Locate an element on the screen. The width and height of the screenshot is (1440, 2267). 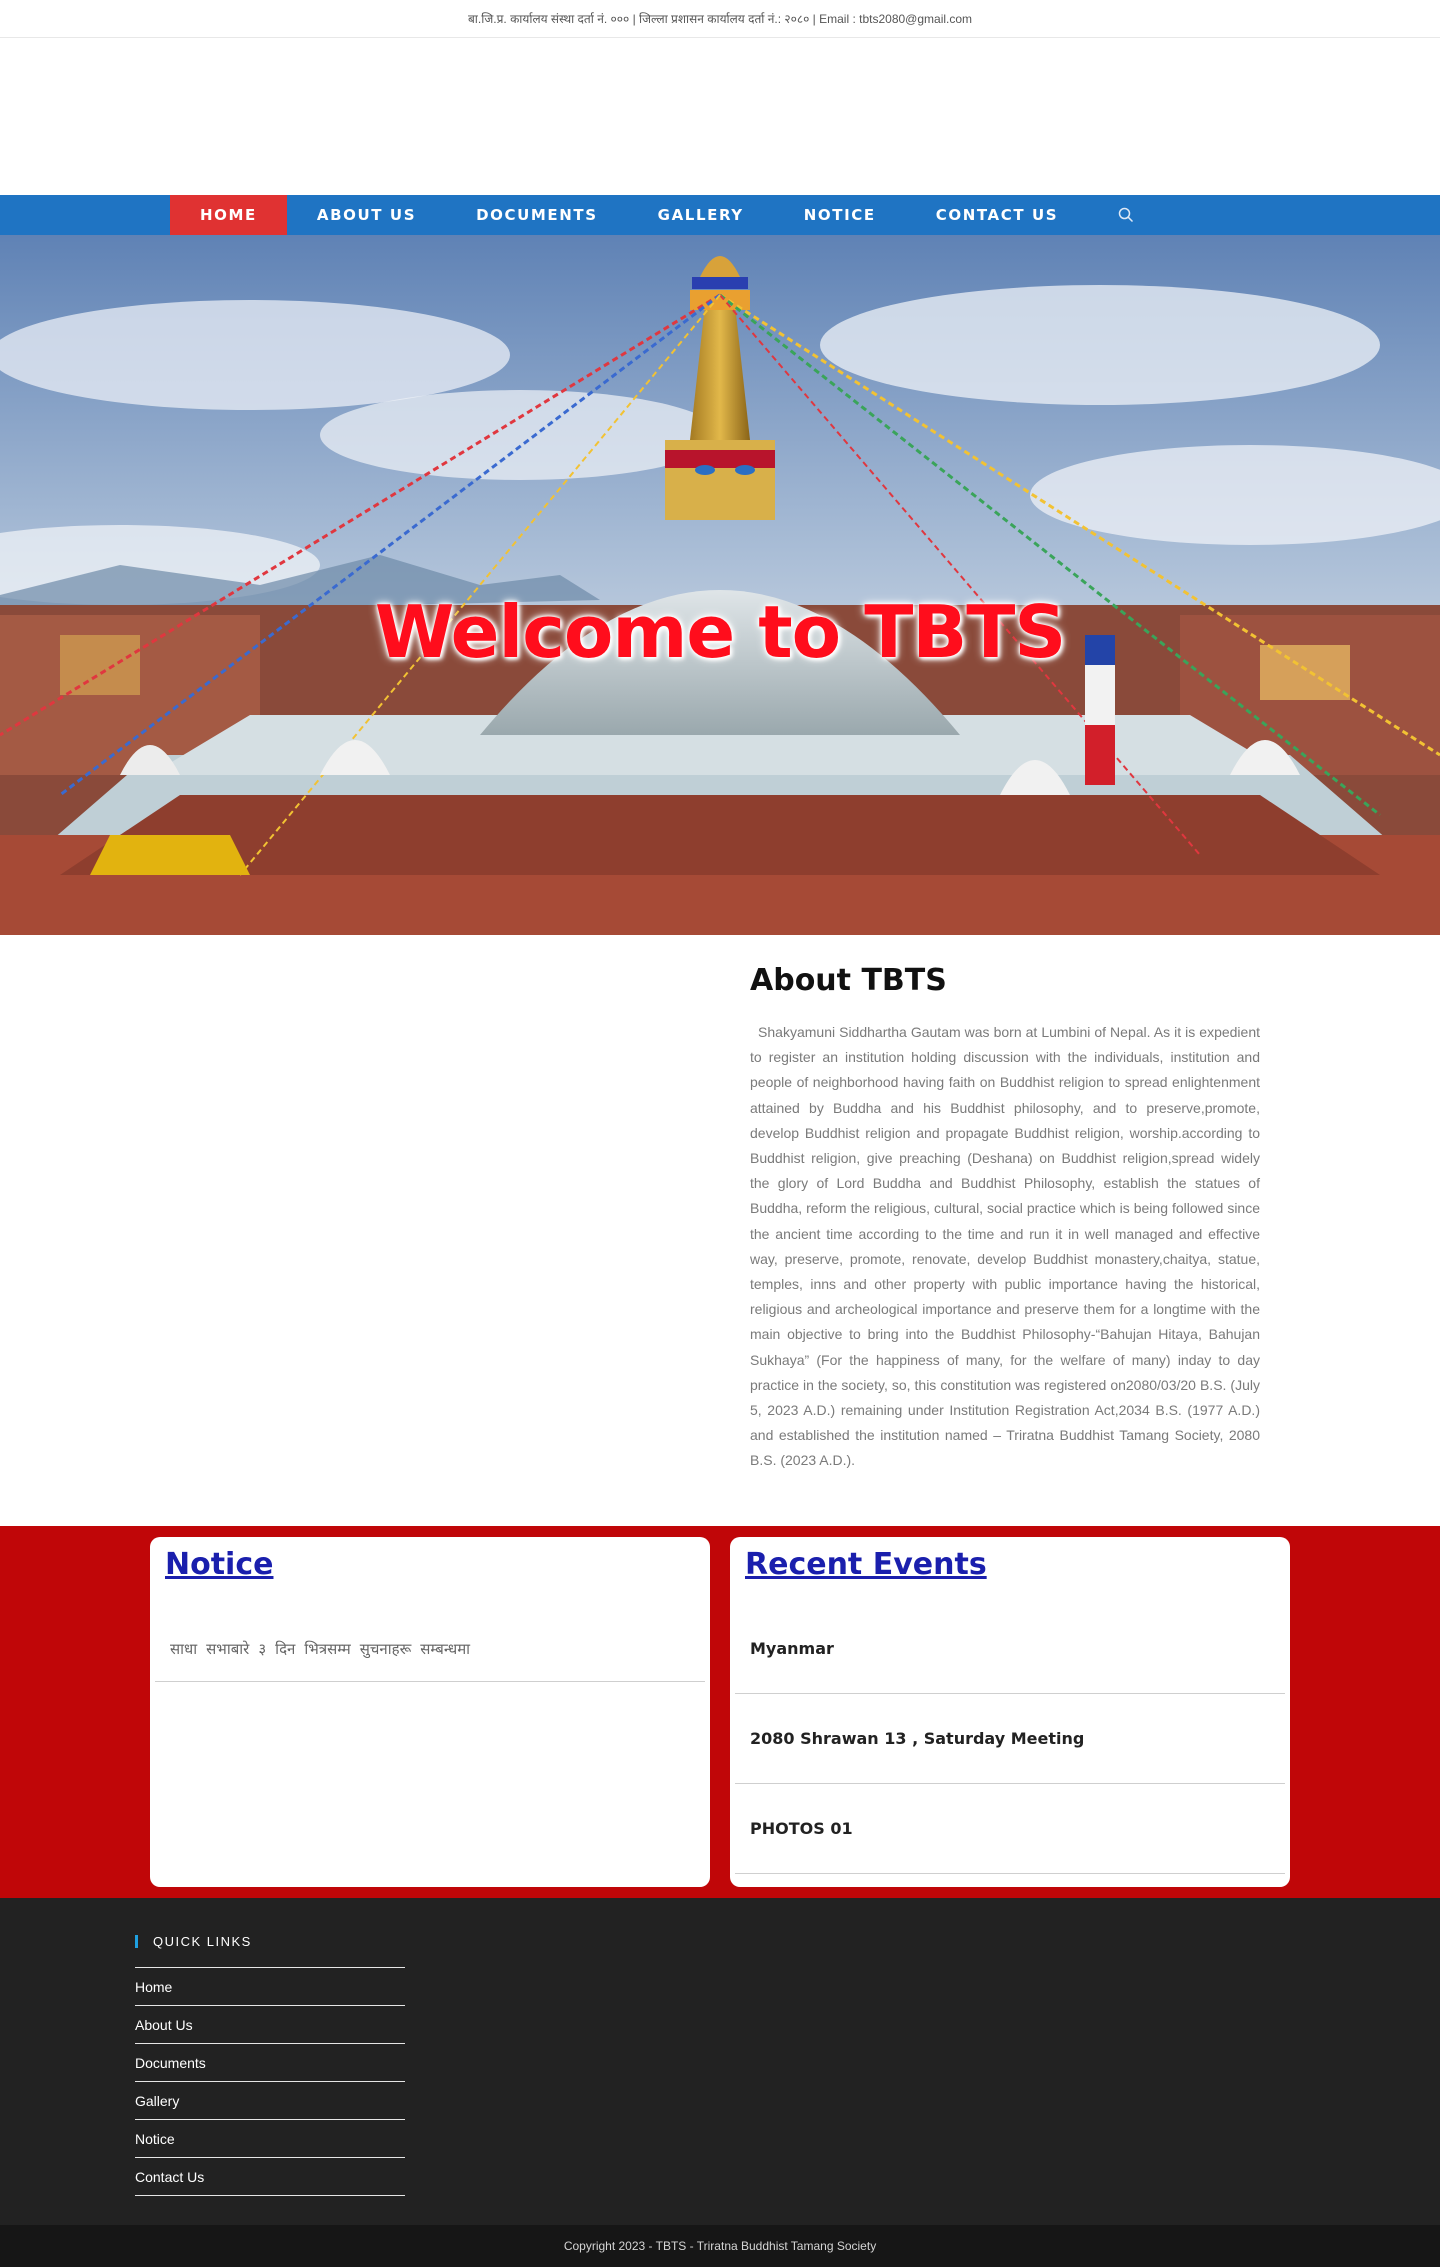
nav-home: HOME is located at coordinates (228, 215).